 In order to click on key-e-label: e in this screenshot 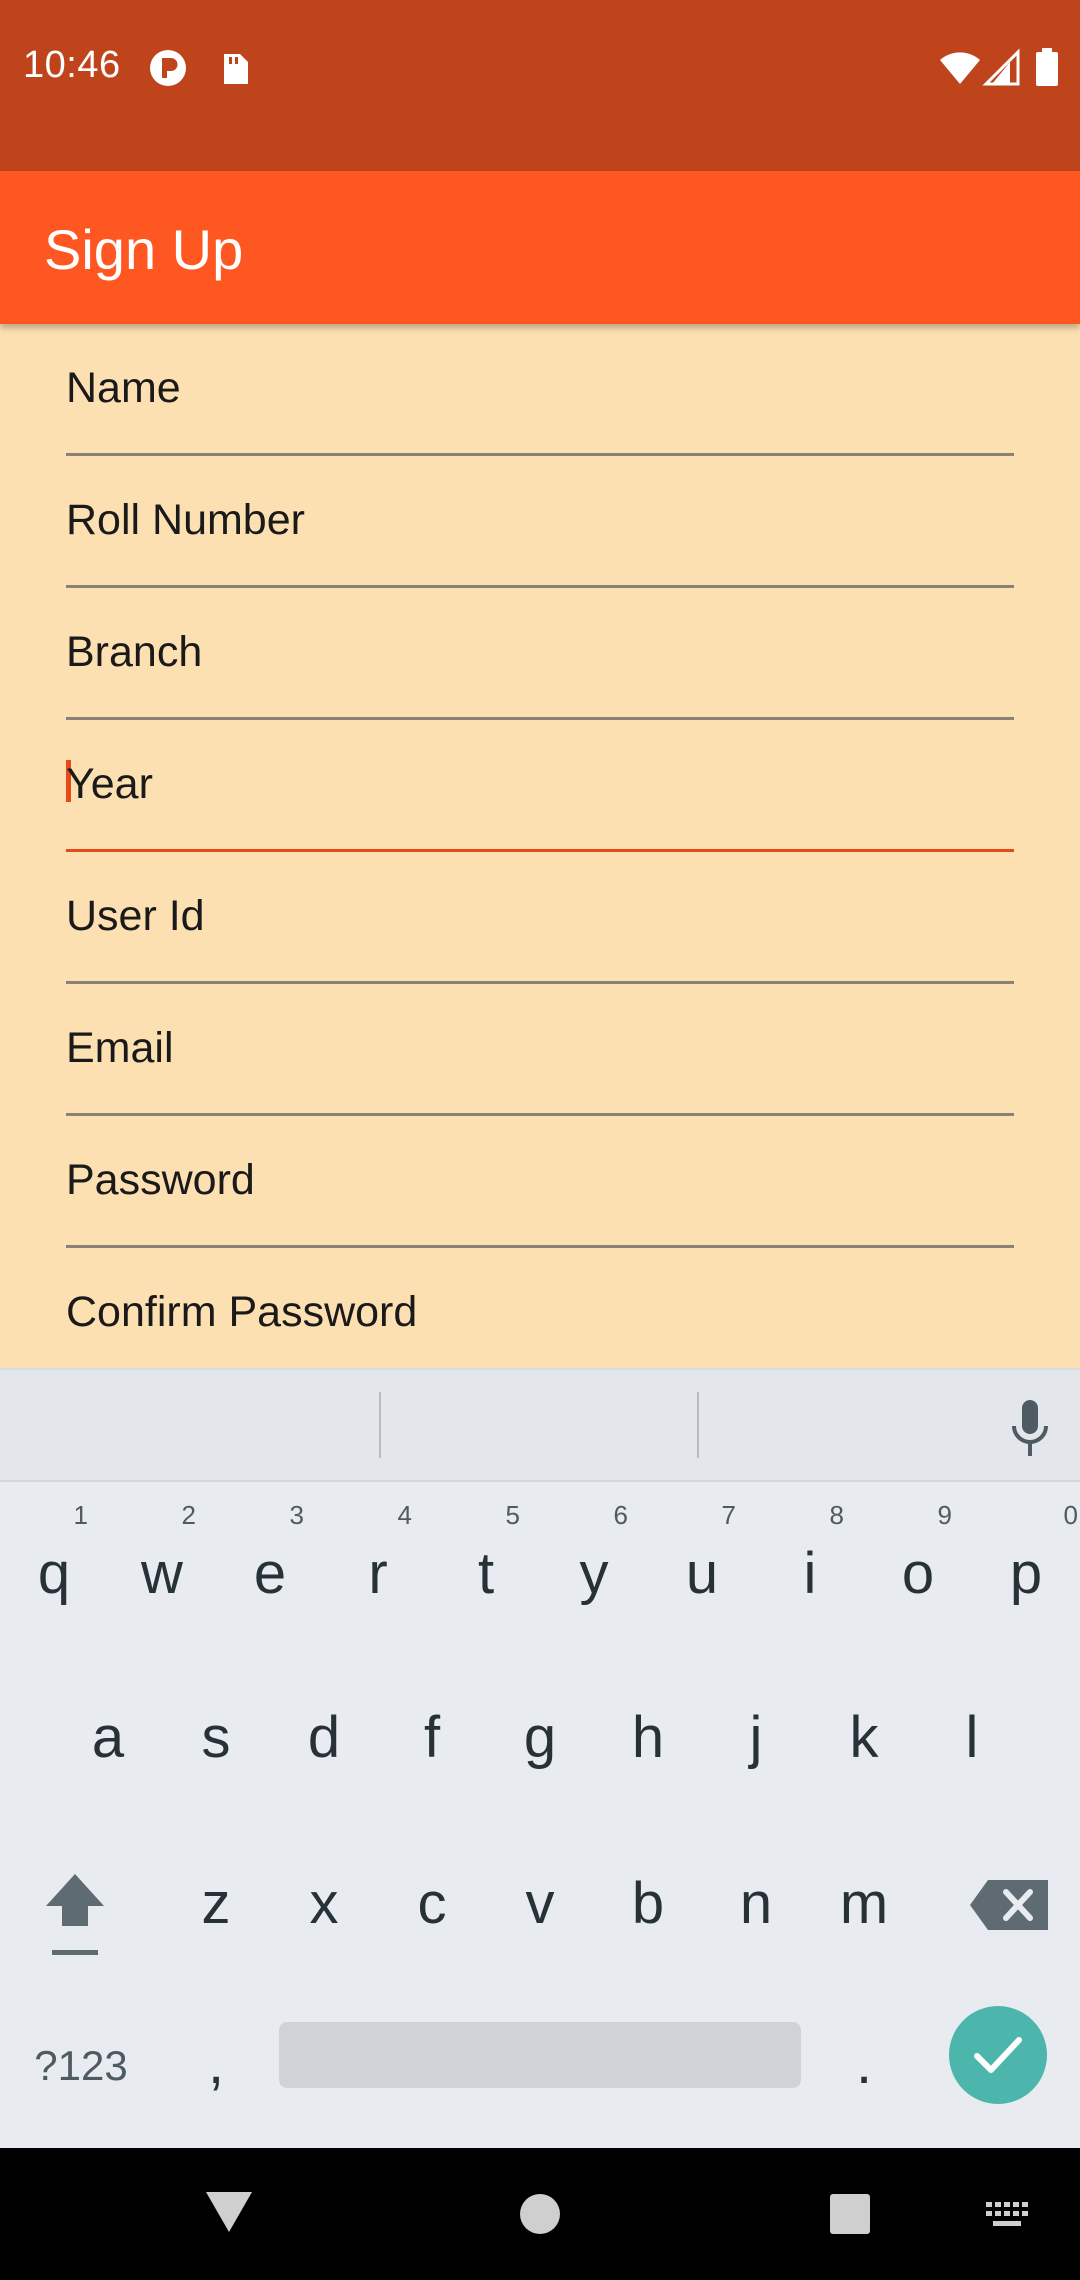, I will do `click(270, 1573)`.